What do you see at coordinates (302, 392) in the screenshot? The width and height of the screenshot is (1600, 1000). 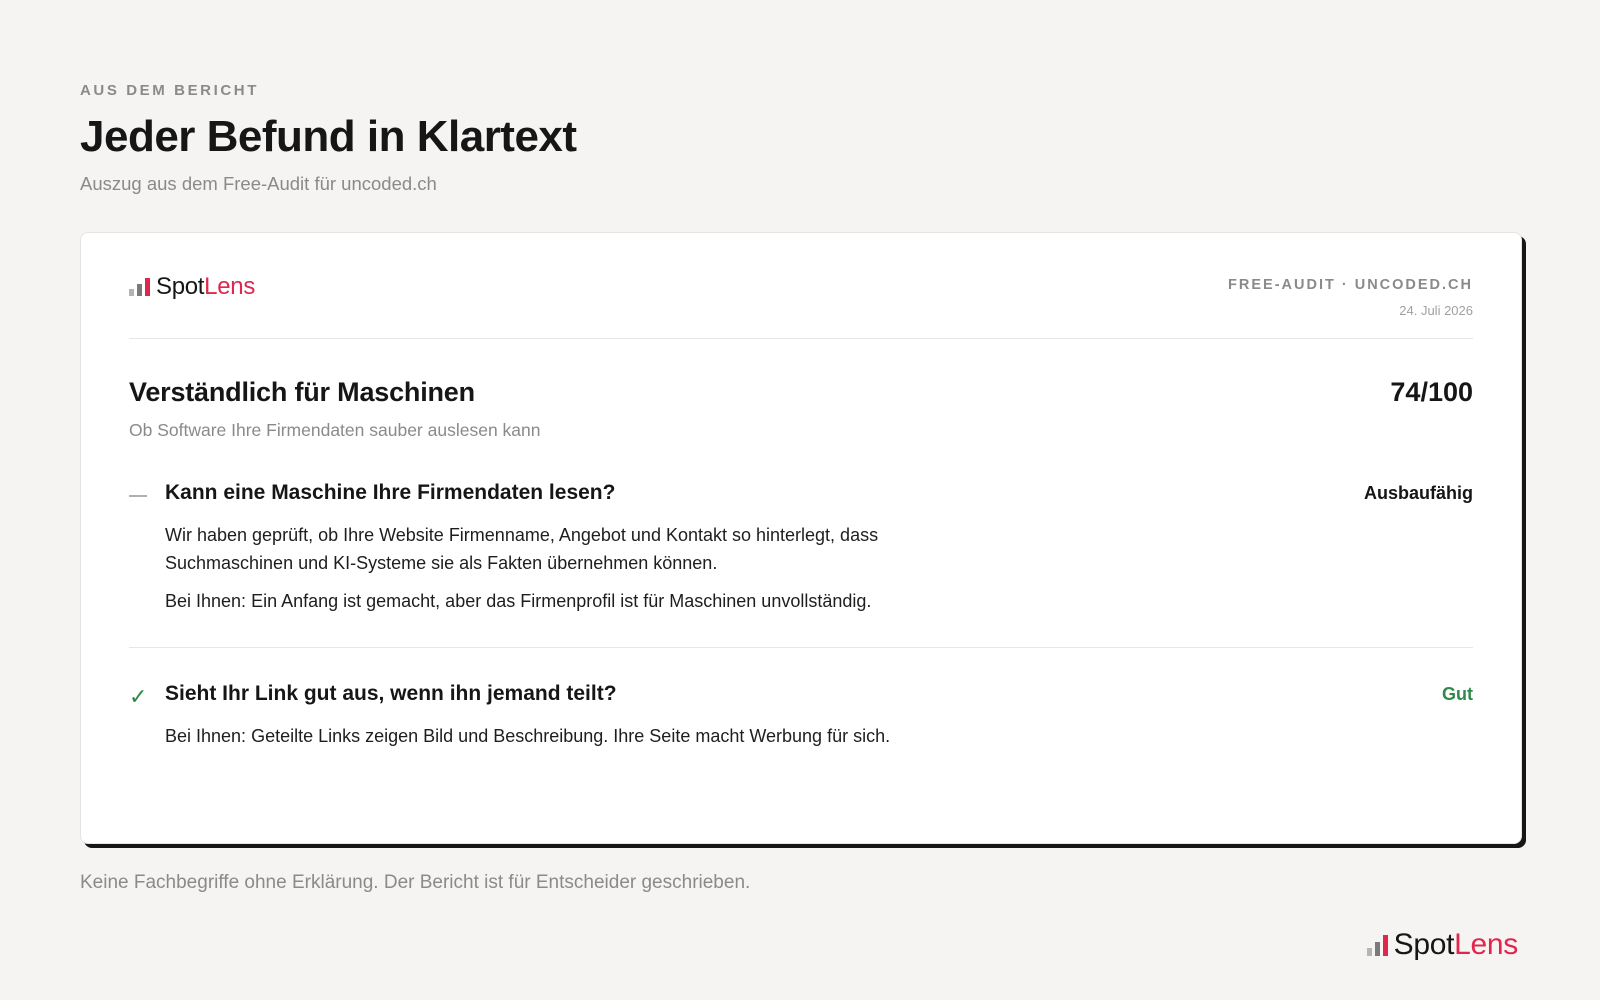 I see `section-title: Verständlich für Maschinen` at bounding box center [302, 392].